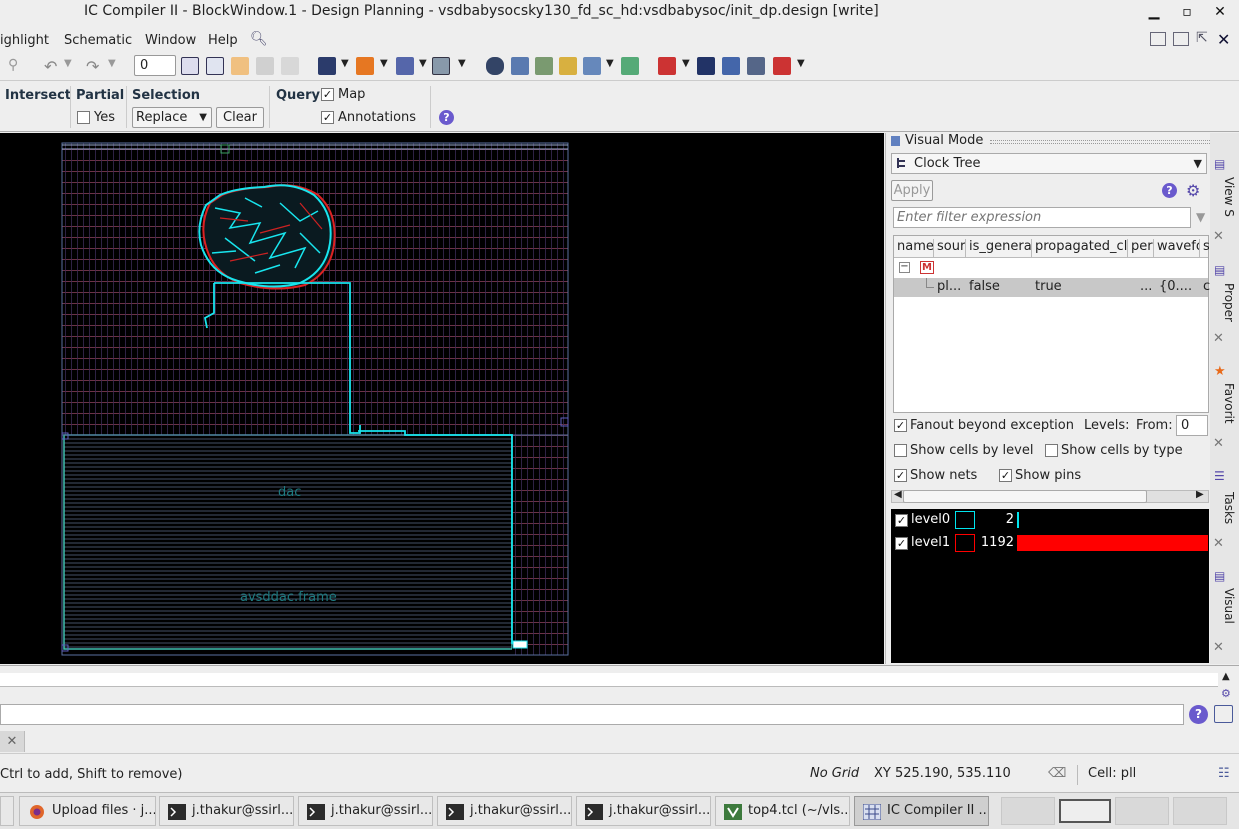  Describe the element at coordinates (898, 494) in the screenshot. I see `scroll-left-icon: ◀` at that location.